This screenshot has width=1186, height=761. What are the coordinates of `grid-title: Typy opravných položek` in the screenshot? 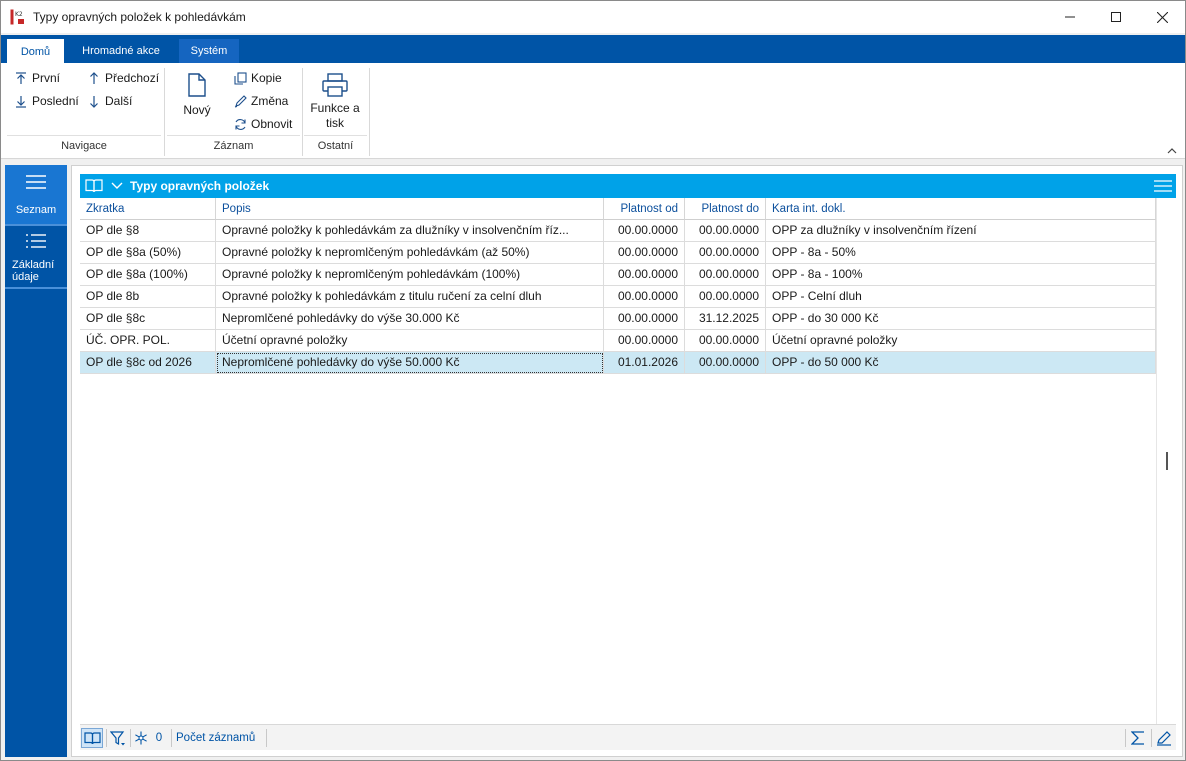 It's located at (200, 186).